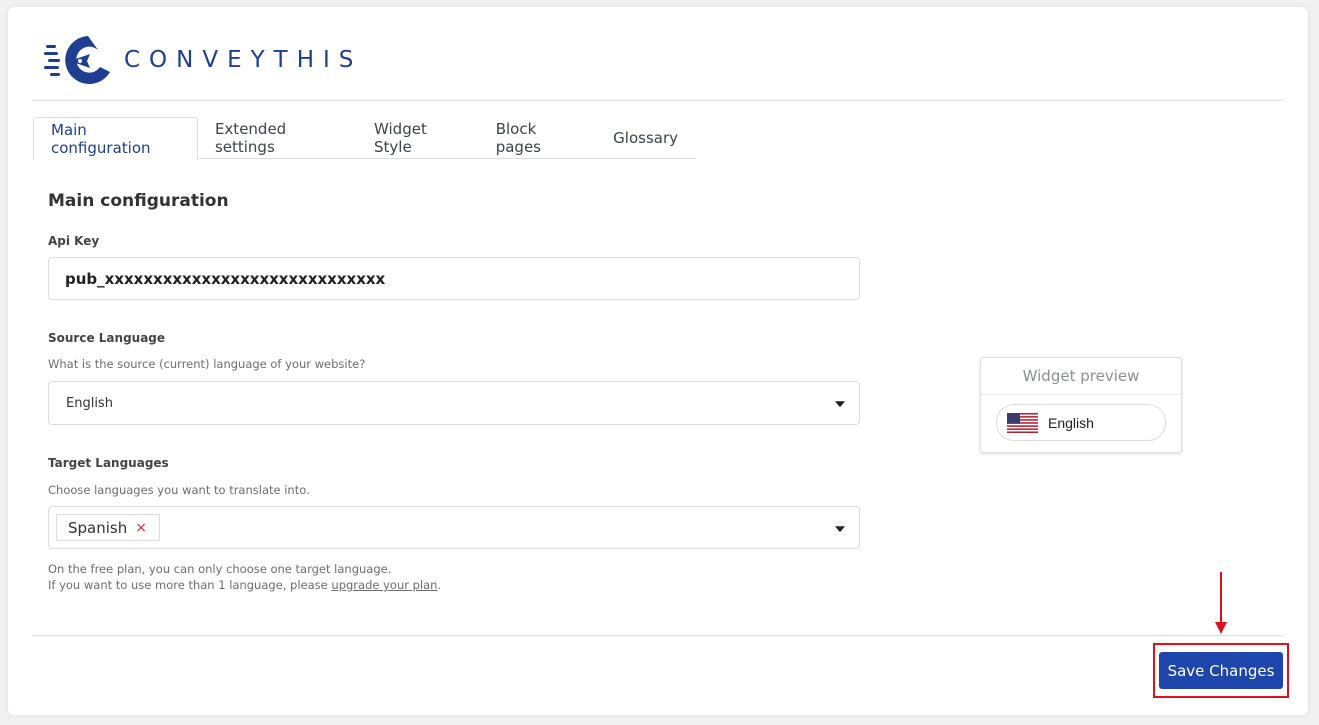 The width and height of the screenshot is (1319, 725). Describe the element at coordinates (439, 585) in the screenshot. I see `note-line-2-suffix: .` at that location.